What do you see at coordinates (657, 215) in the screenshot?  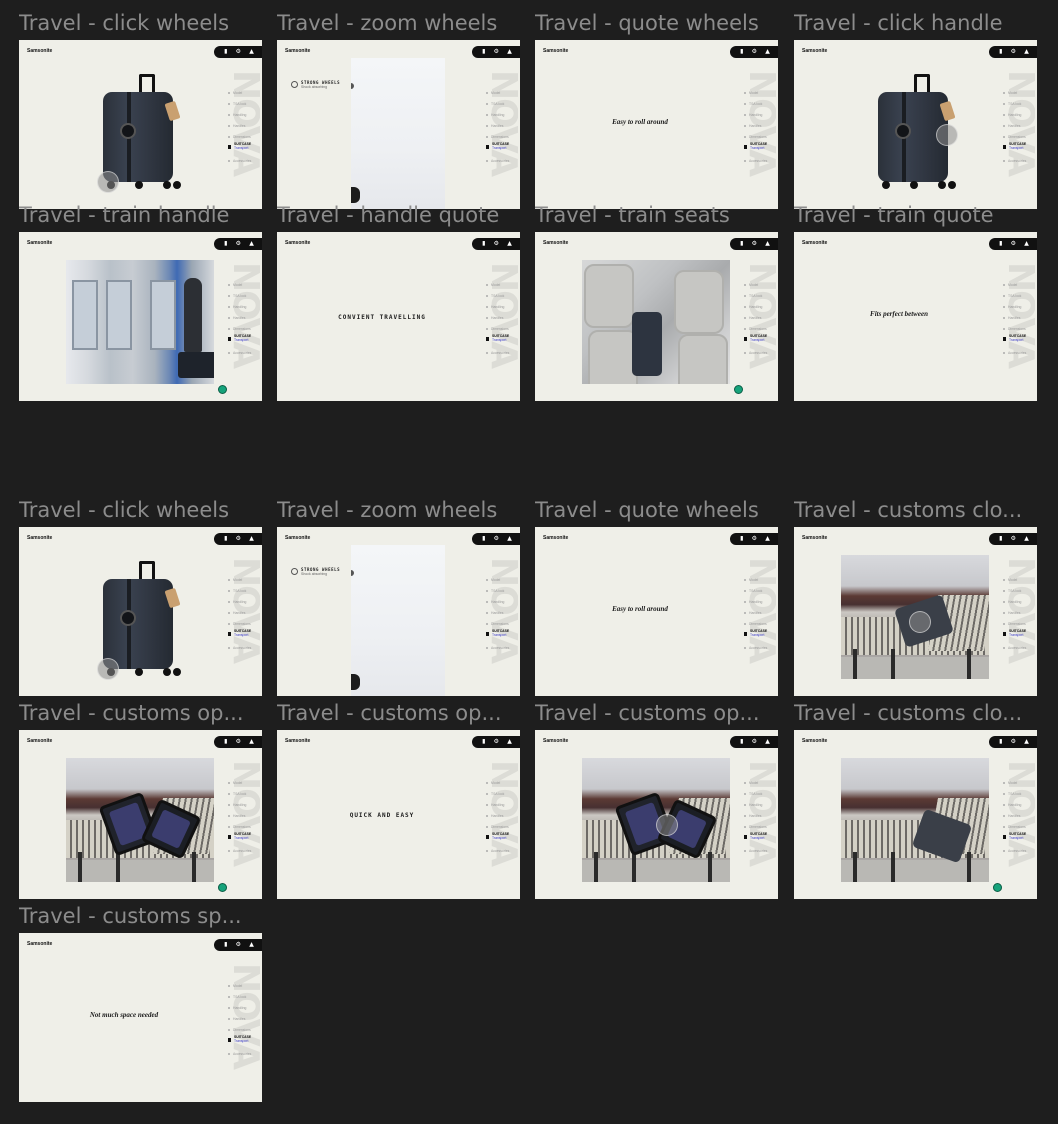 I see `frame-title: Travel - train seats` at bounding box center [657, 215].